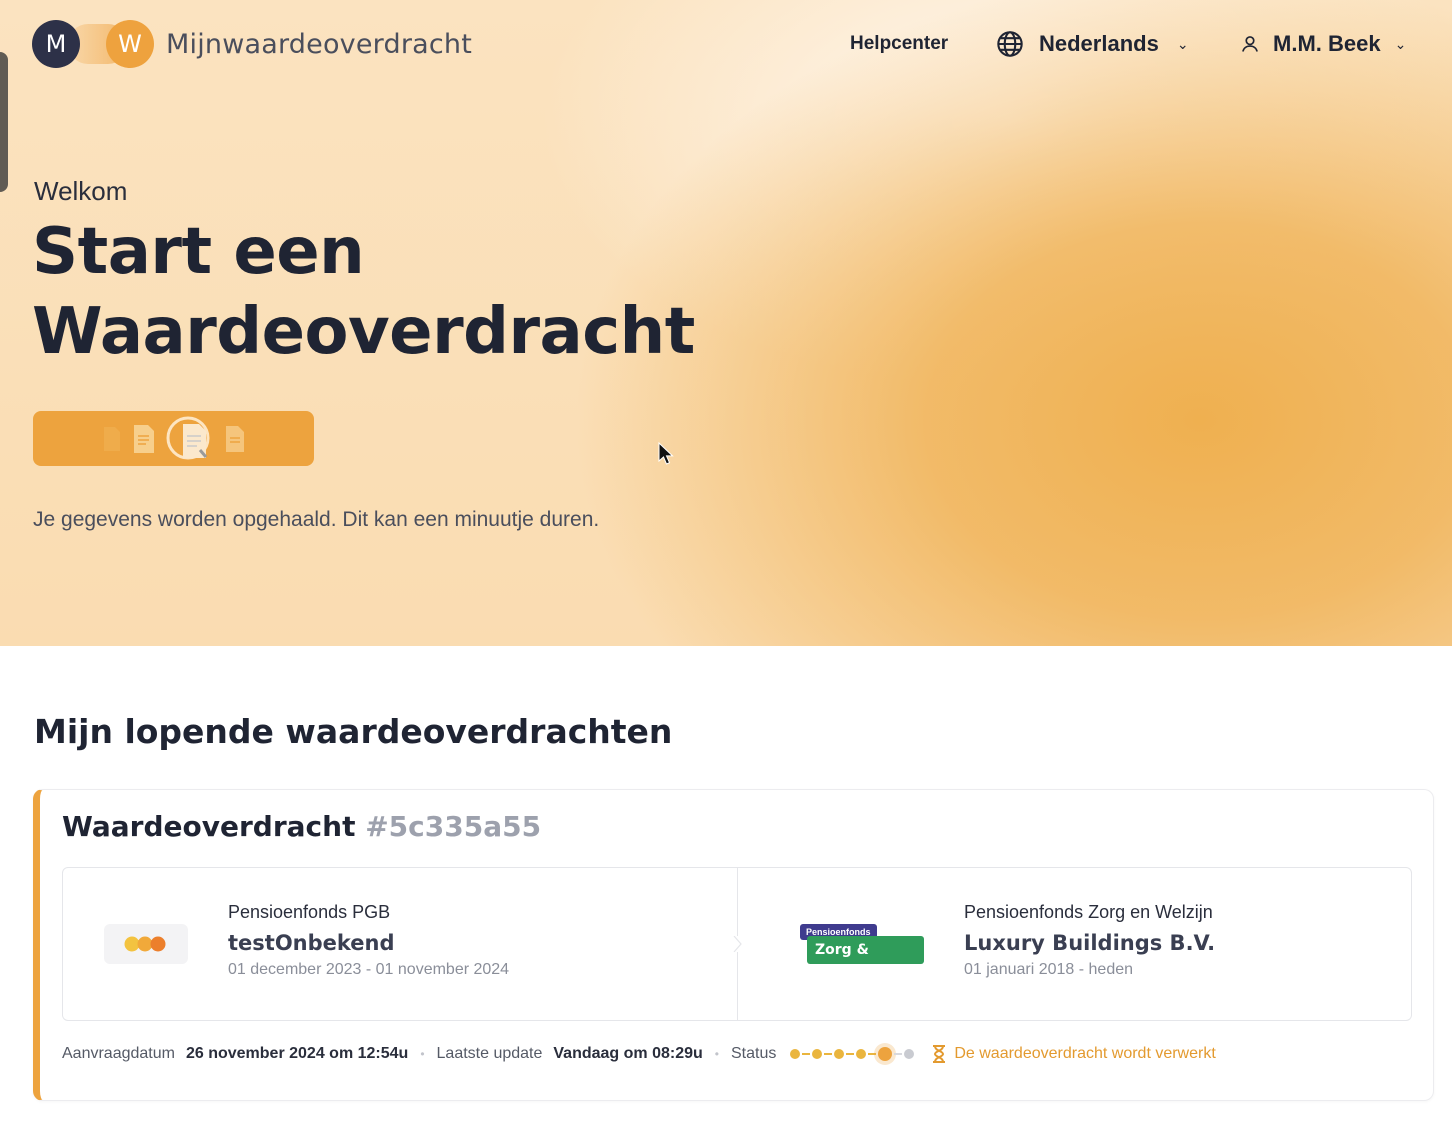  Describe the element at coordinates (1085, 1053) in the screenshot. I see `status-text: De waardeoverdracht wordt verwerkt` at that location.